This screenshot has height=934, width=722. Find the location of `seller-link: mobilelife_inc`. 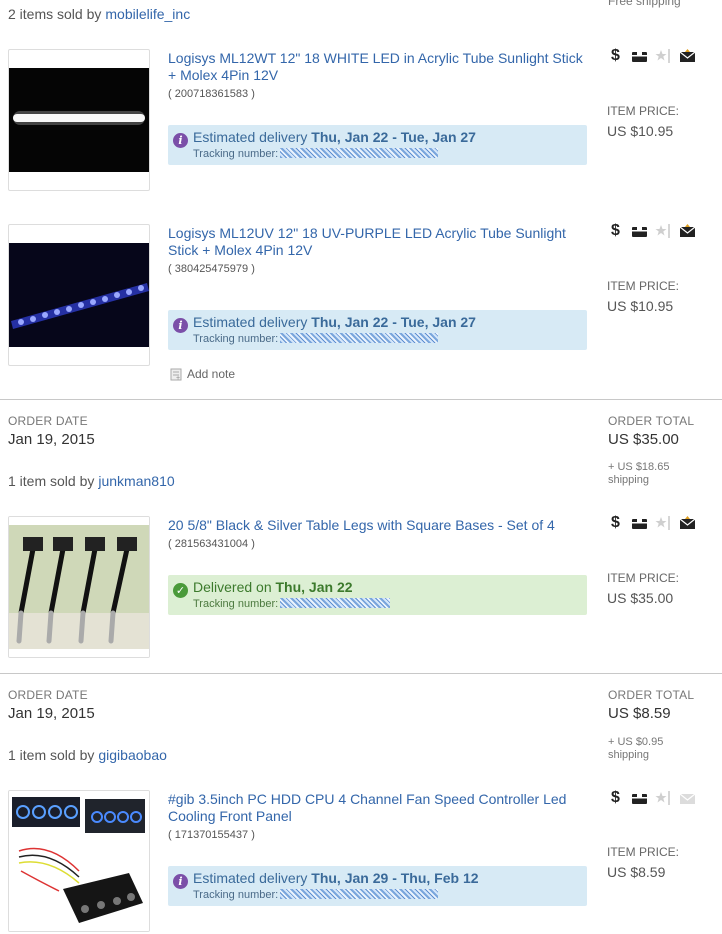

seller-link: mobilelife_inc is located at coordinates (147, 14).